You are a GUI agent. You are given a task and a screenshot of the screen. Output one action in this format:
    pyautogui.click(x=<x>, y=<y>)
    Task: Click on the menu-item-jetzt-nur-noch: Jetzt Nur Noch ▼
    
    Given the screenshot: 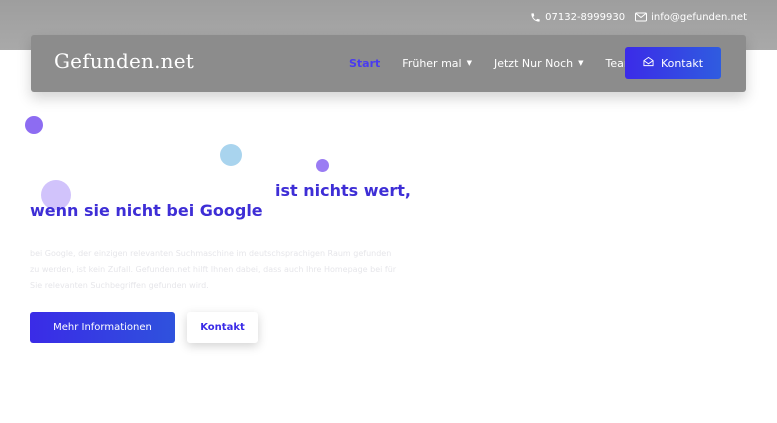 What is the action you would take?
    pyautogui.click(x=539, y=63)
    